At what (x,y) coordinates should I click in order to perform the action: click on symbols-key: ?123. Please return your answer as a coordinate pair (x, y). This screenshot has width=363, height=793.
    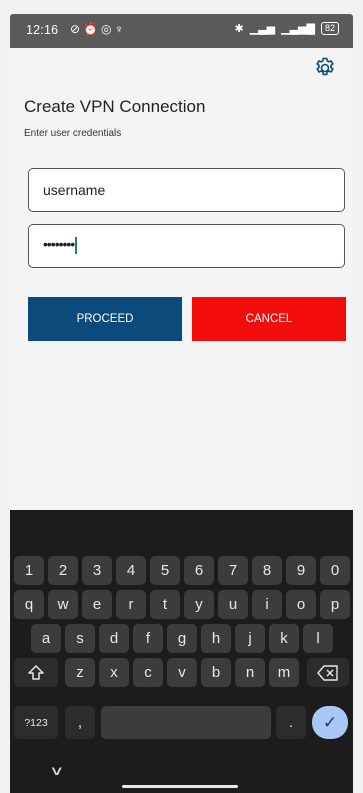
    Looking at the image, I should click on (36, 722).